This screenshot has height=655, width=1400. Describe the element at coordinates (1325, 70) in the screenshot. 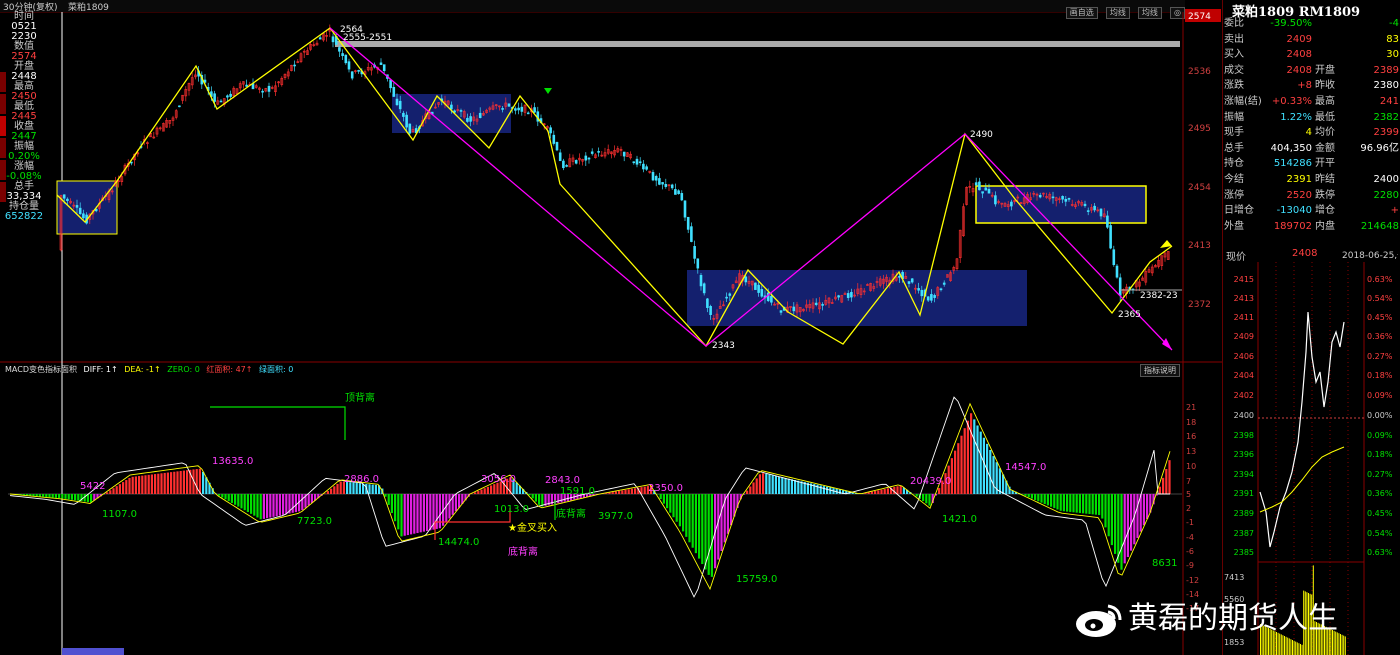

I see `quote-label-2: 开盘` at that location.